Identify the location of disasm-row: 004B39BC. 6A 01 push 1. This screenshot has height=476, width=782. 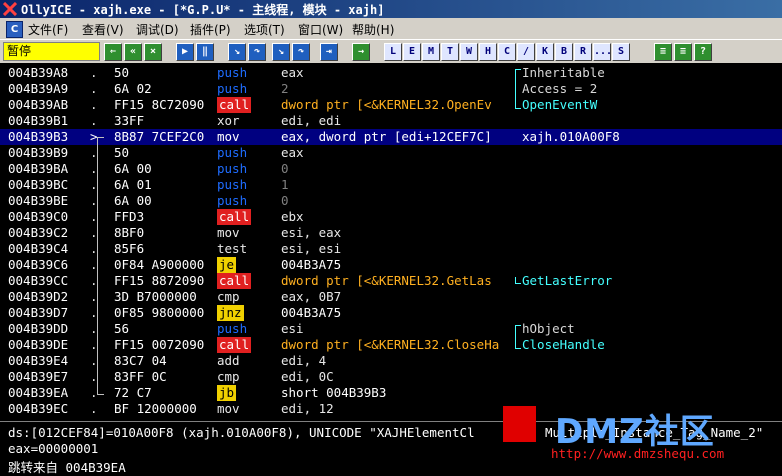
(391, 185).